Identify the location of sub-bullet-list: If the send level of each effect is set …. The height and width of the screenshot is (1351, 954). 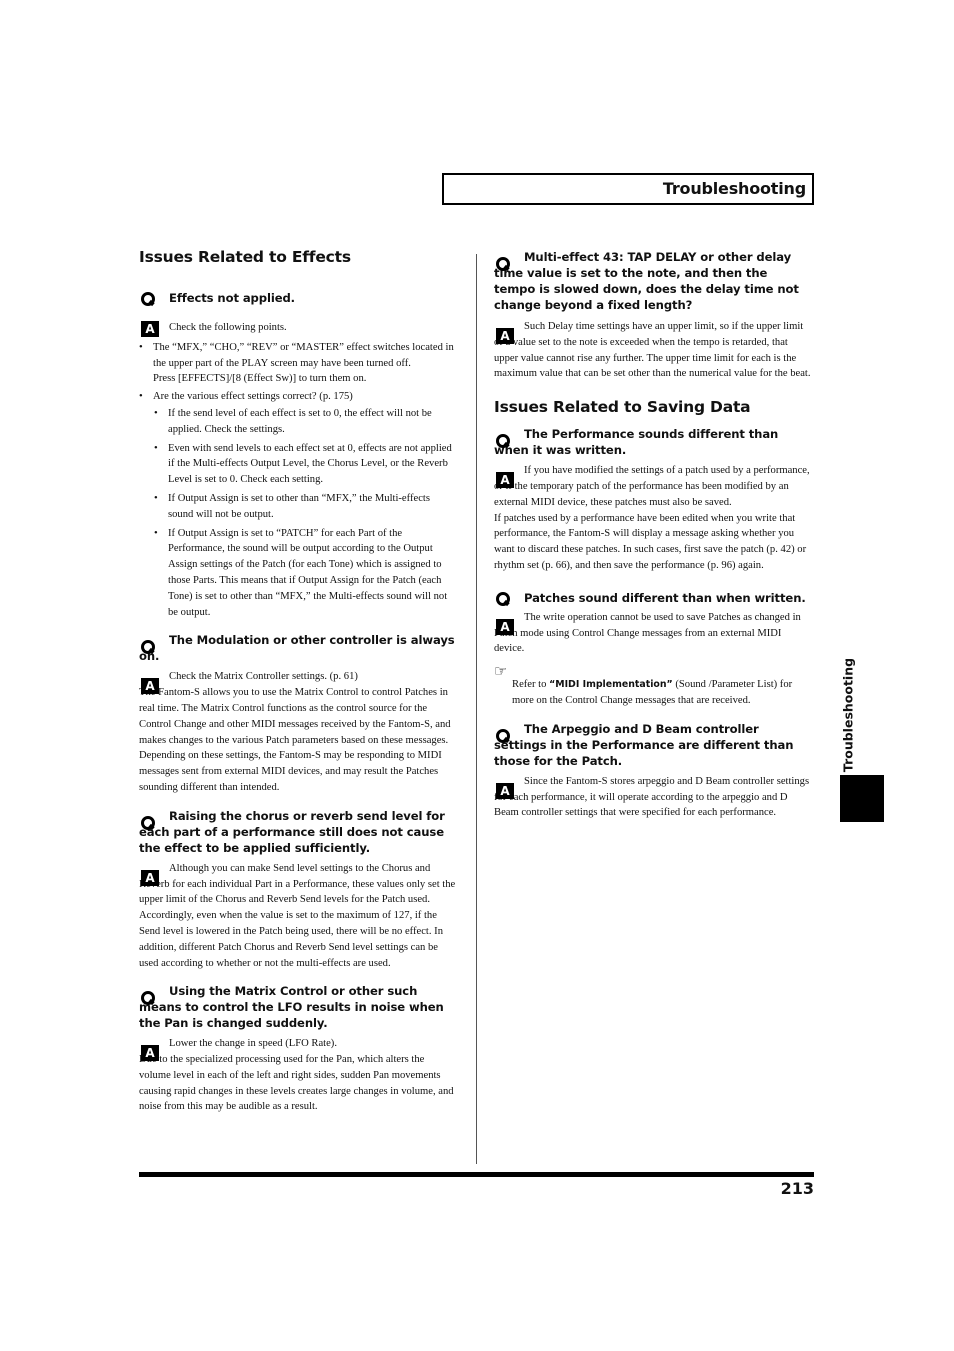
(305, 513).